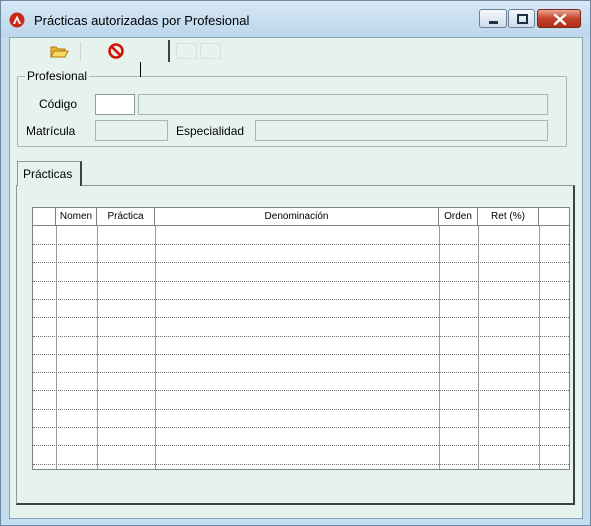  Describe the element at coordinates (296, 51) in the screenshot. I see `toolbar` at that location.